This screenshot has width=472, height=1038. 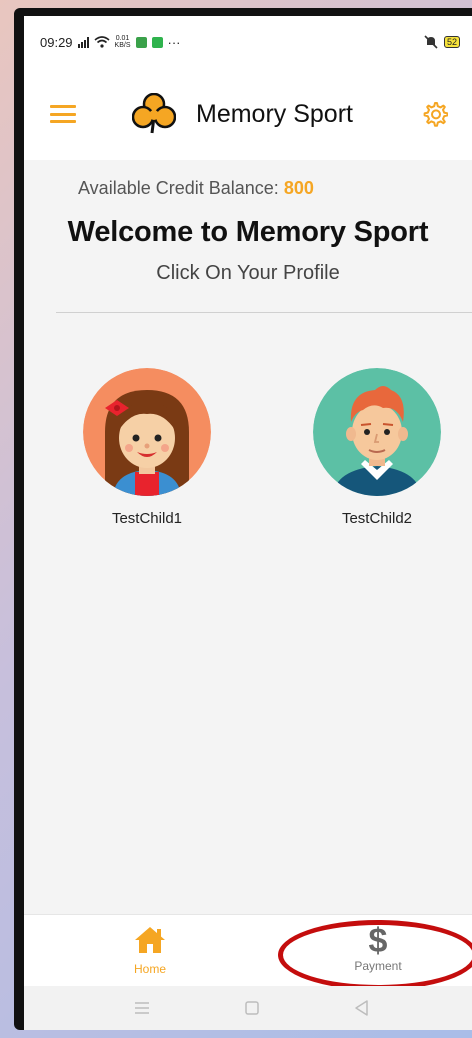 I want to click on app-title: Memory Sport, so click(x=274, y=113).